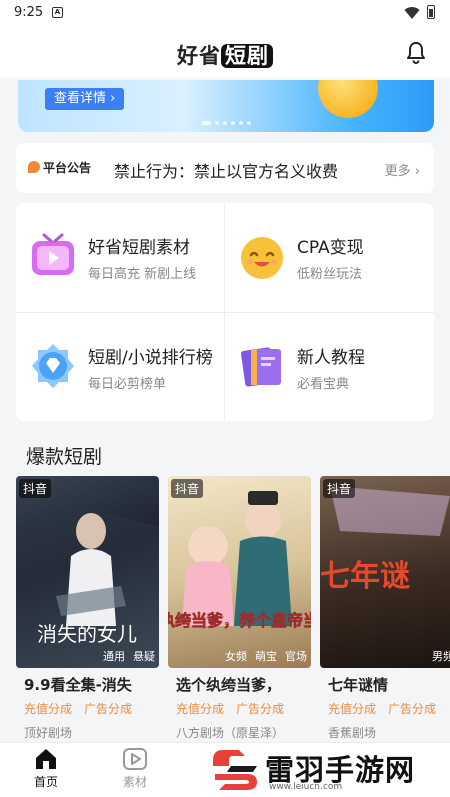  What do you see at coordinates (235, 770) in the screenshot?
I see `watermark-logo` at bounding box center [235, 770].